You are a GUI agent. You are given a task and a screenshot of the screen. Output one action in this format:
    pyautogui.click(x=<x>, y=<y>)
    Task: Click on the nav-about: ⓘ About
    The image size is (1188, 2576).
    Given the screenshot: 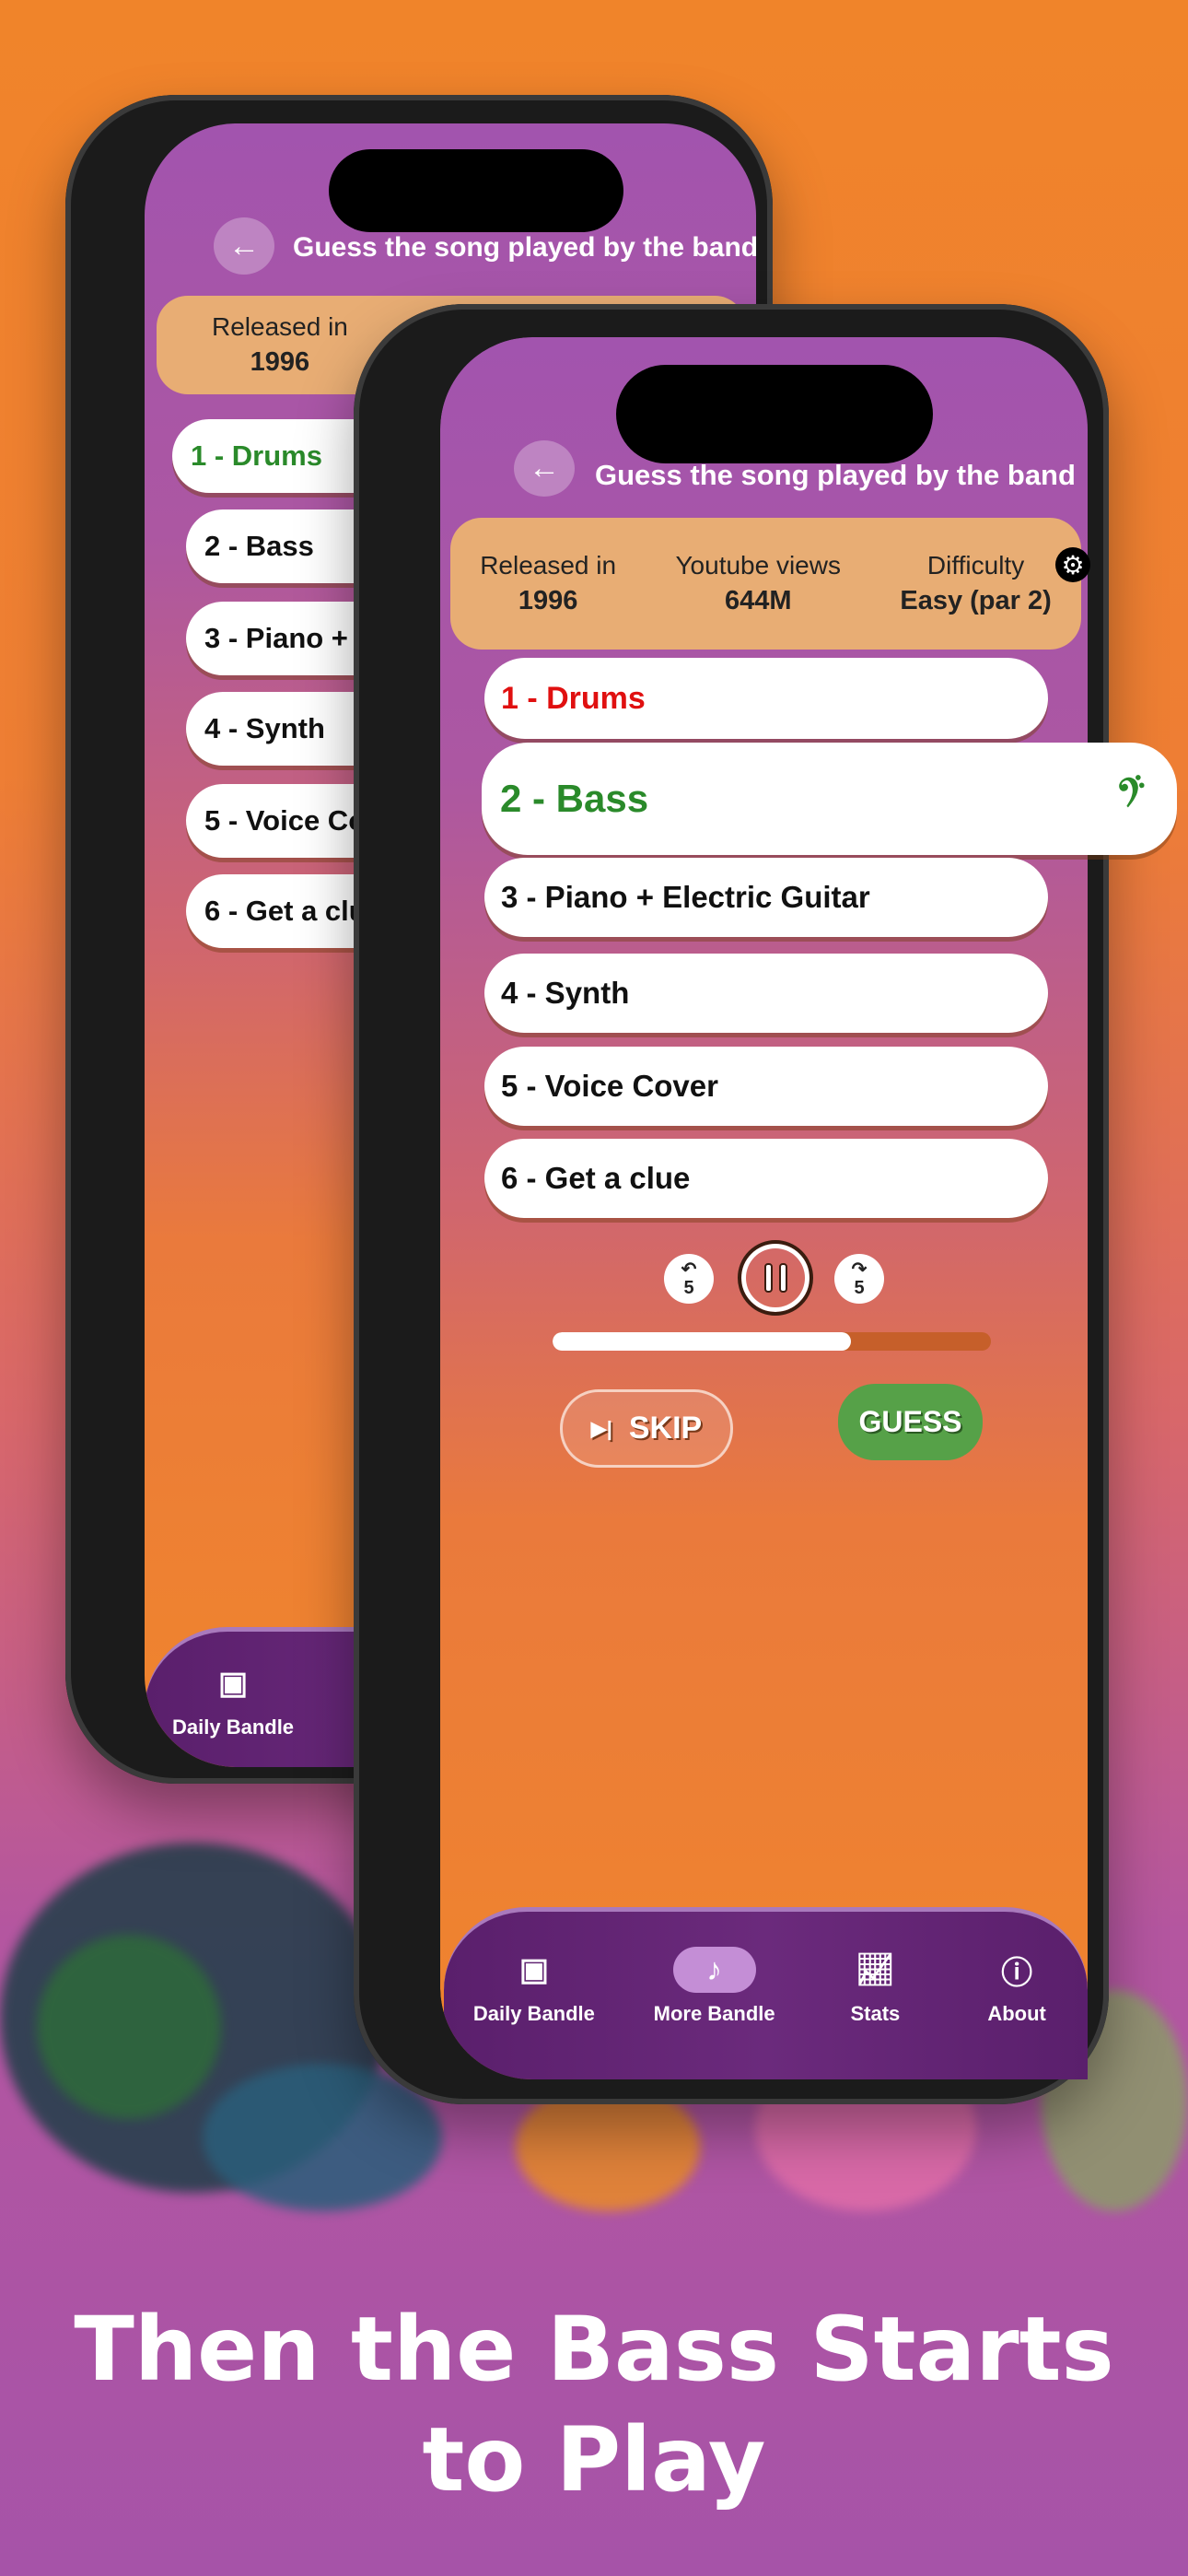 What is the action you would take?
    pyautogui.click(x=1016, y=1986)
    